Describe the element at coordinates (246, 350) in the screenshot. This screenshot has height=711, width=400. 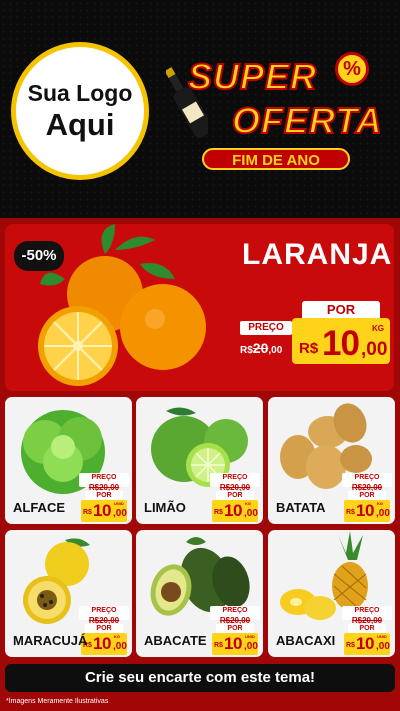
I see `featured-old-currency: R$` at that location.